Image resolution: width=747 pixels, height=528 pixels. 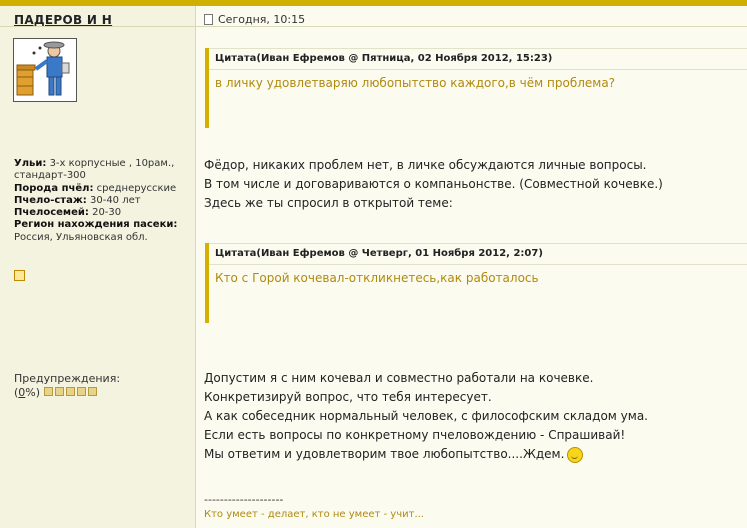 I want to click on warning-level-stars, so click(x=71, y=393).